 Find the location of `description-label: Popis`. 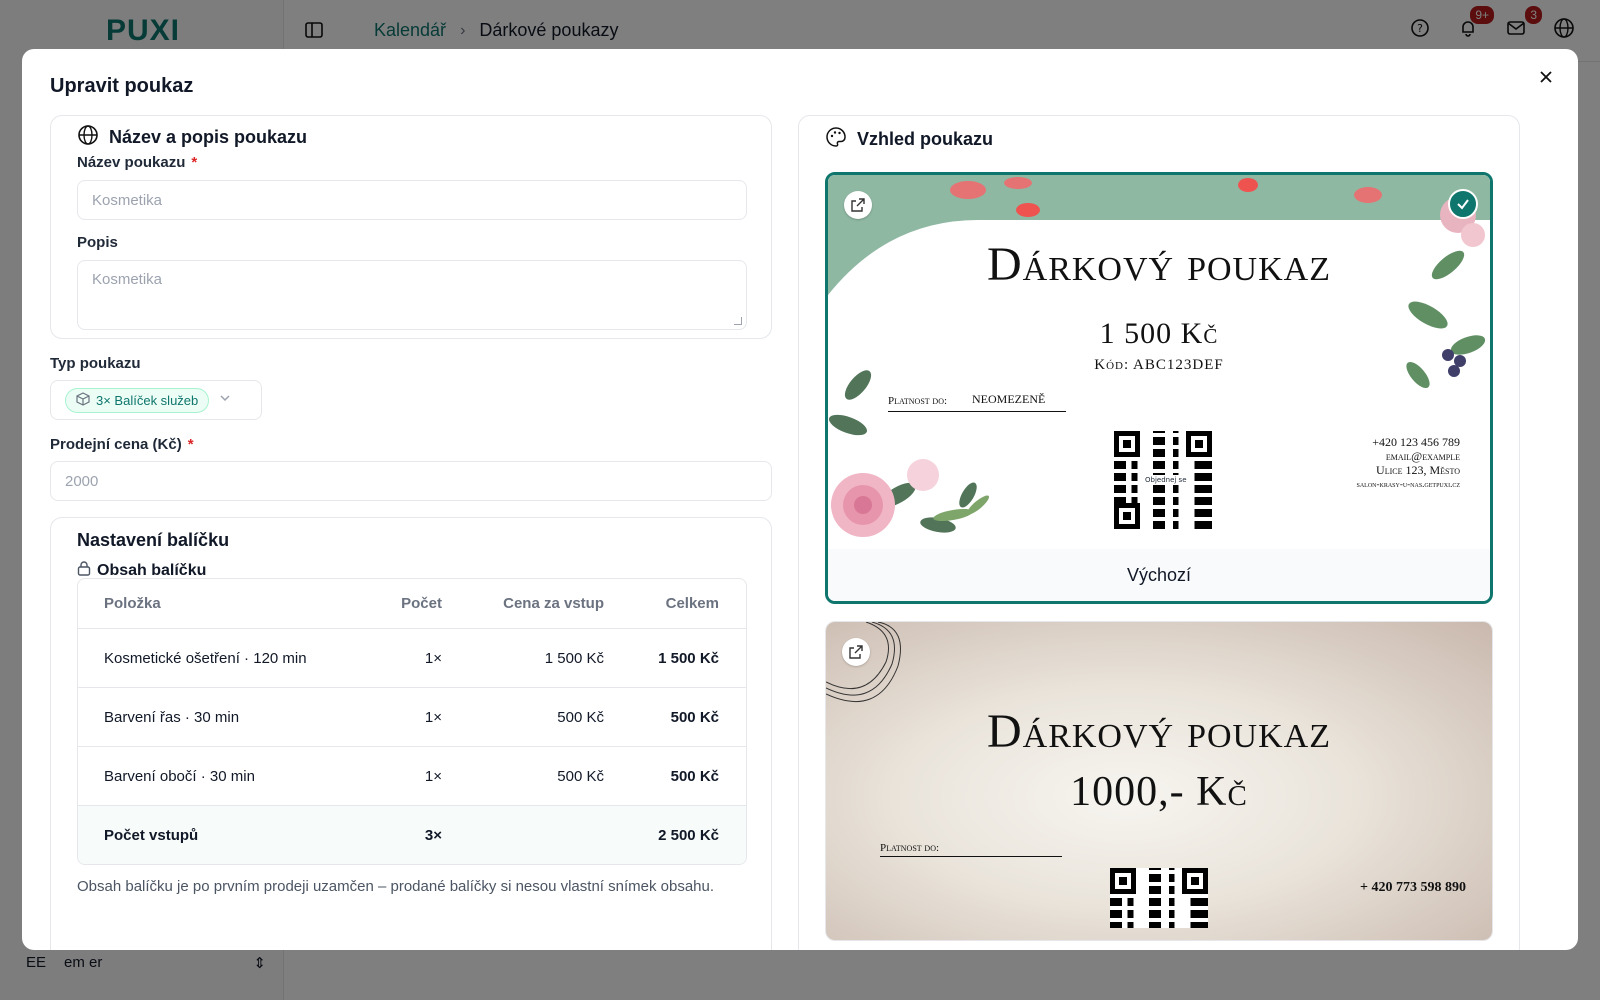

description-label: Popis is located at coordinates (97, 242).